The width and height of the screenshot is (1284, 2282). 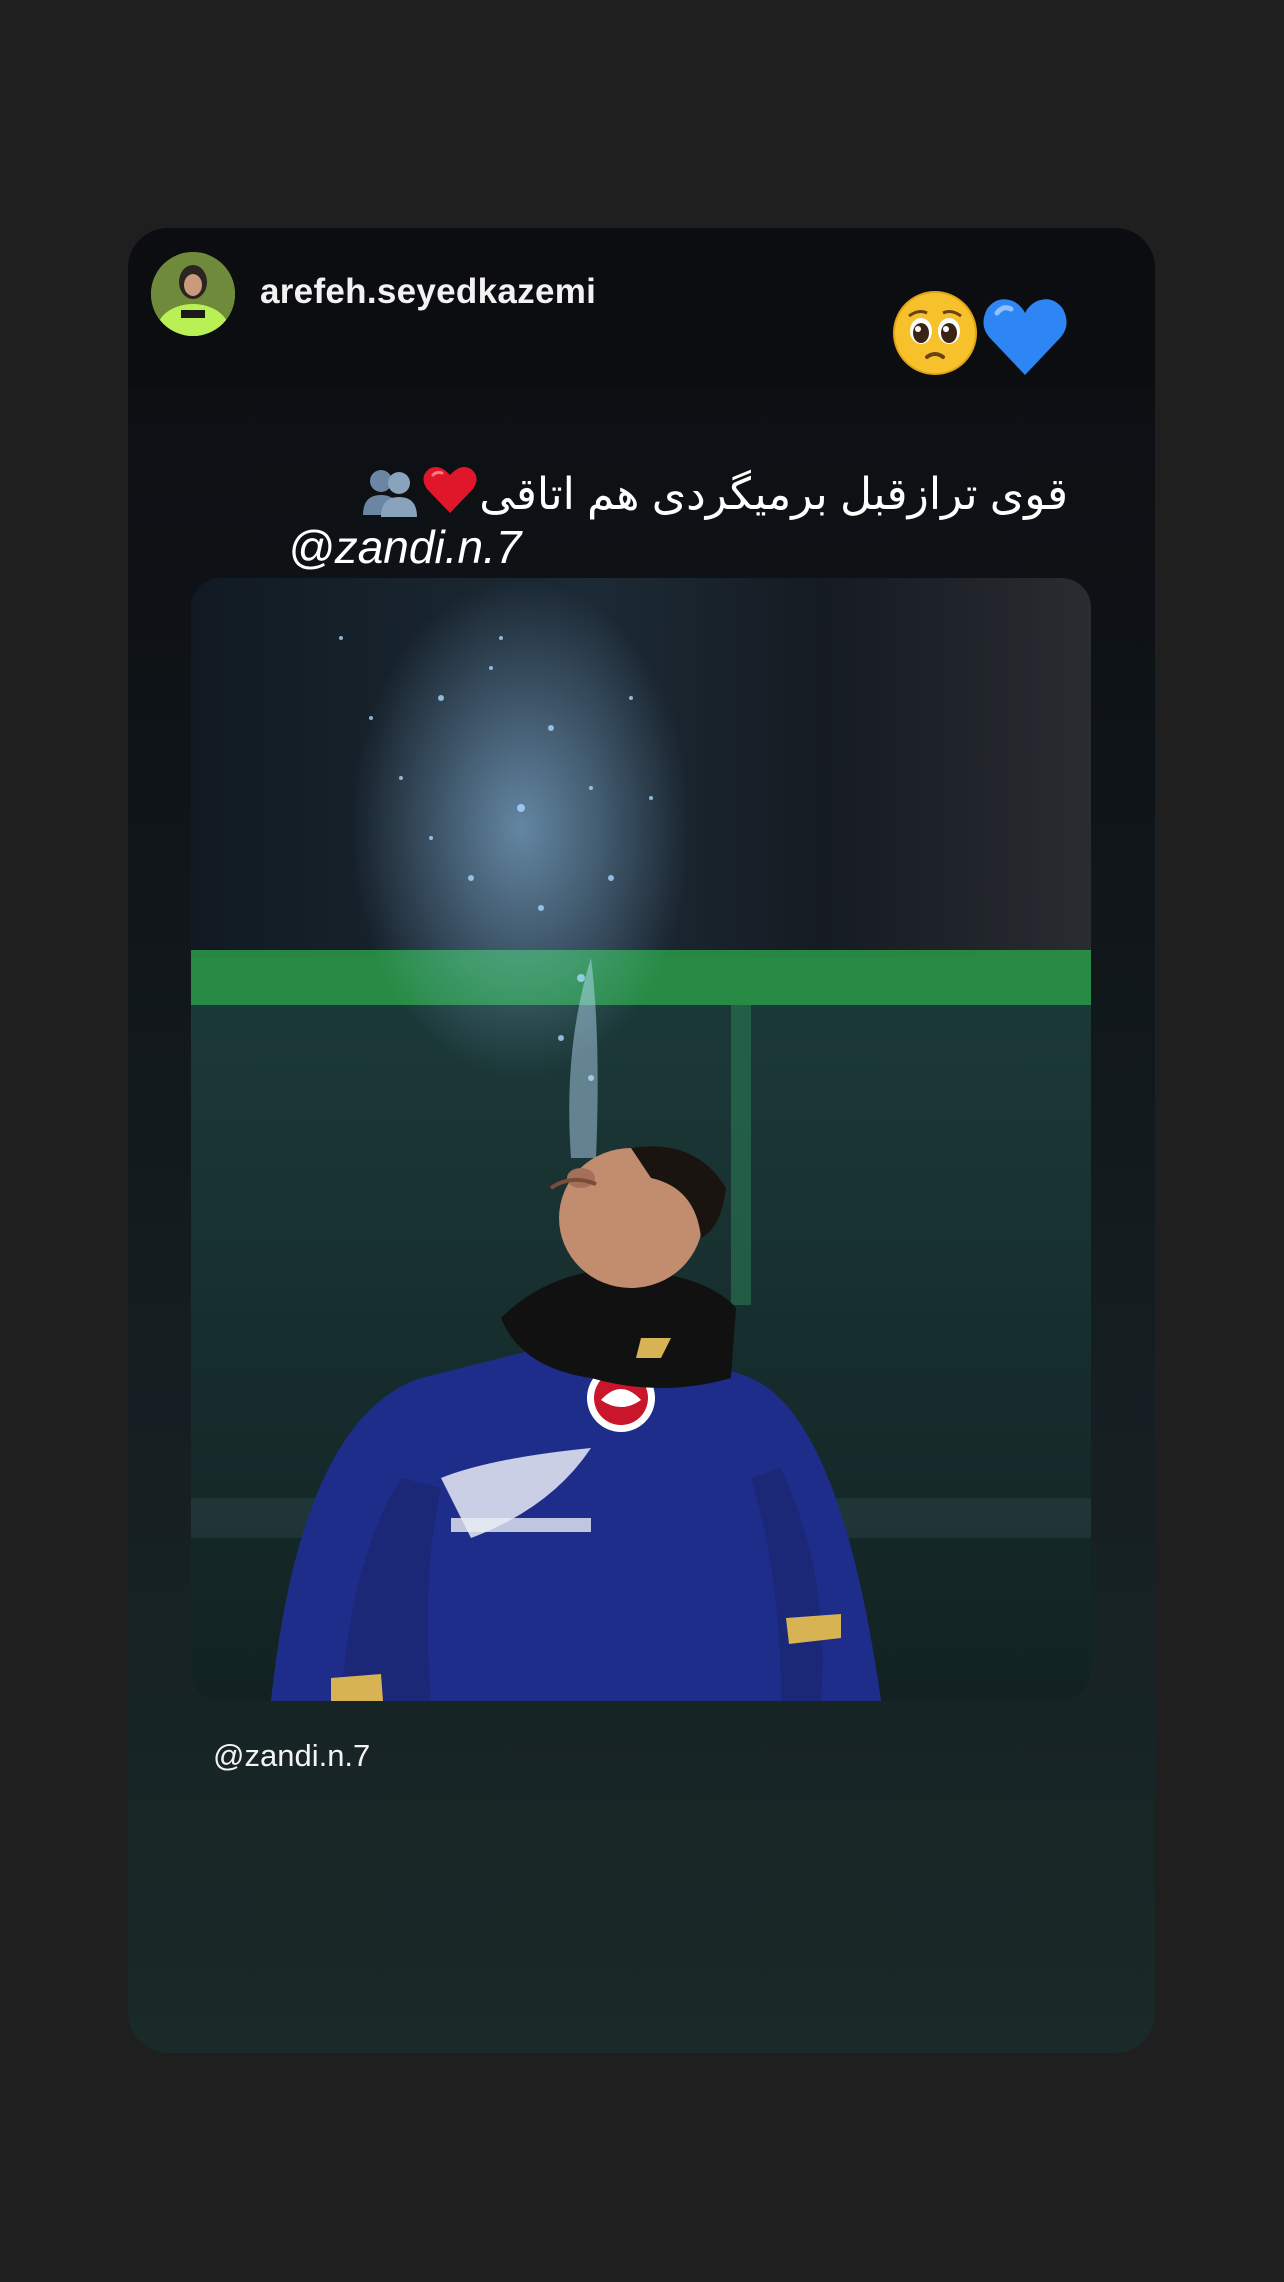 I want to click on red-heart-icon, so click(x=450, y=490).